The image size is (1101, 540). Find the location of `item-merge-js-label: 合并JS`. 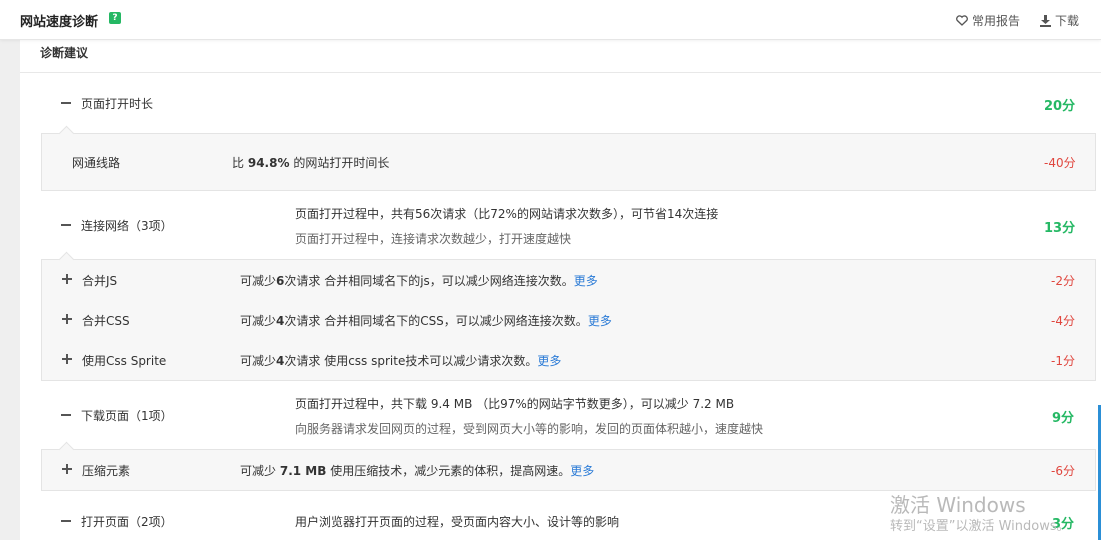

item-merge-js-label: 合并JS is located at coordinates (99, 280).